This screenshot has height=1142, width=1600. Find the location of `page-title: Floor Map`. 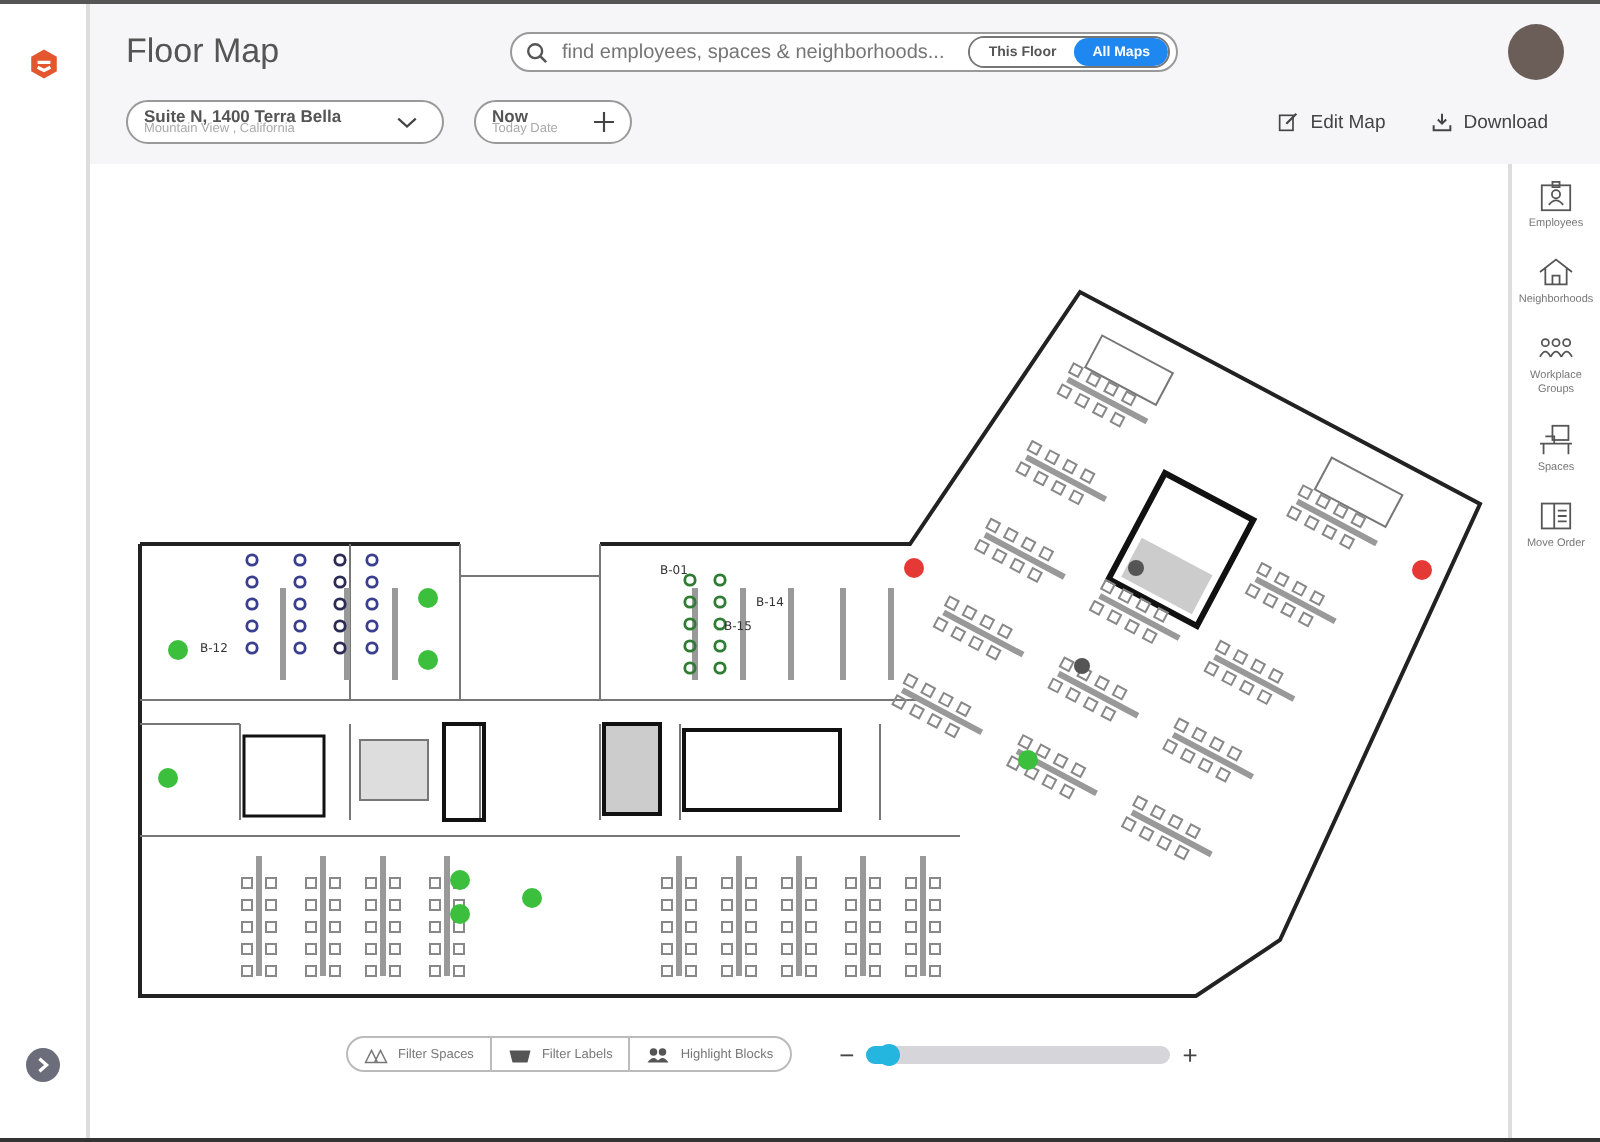

page-title: Floor Map is located at coordinates (204, 52).